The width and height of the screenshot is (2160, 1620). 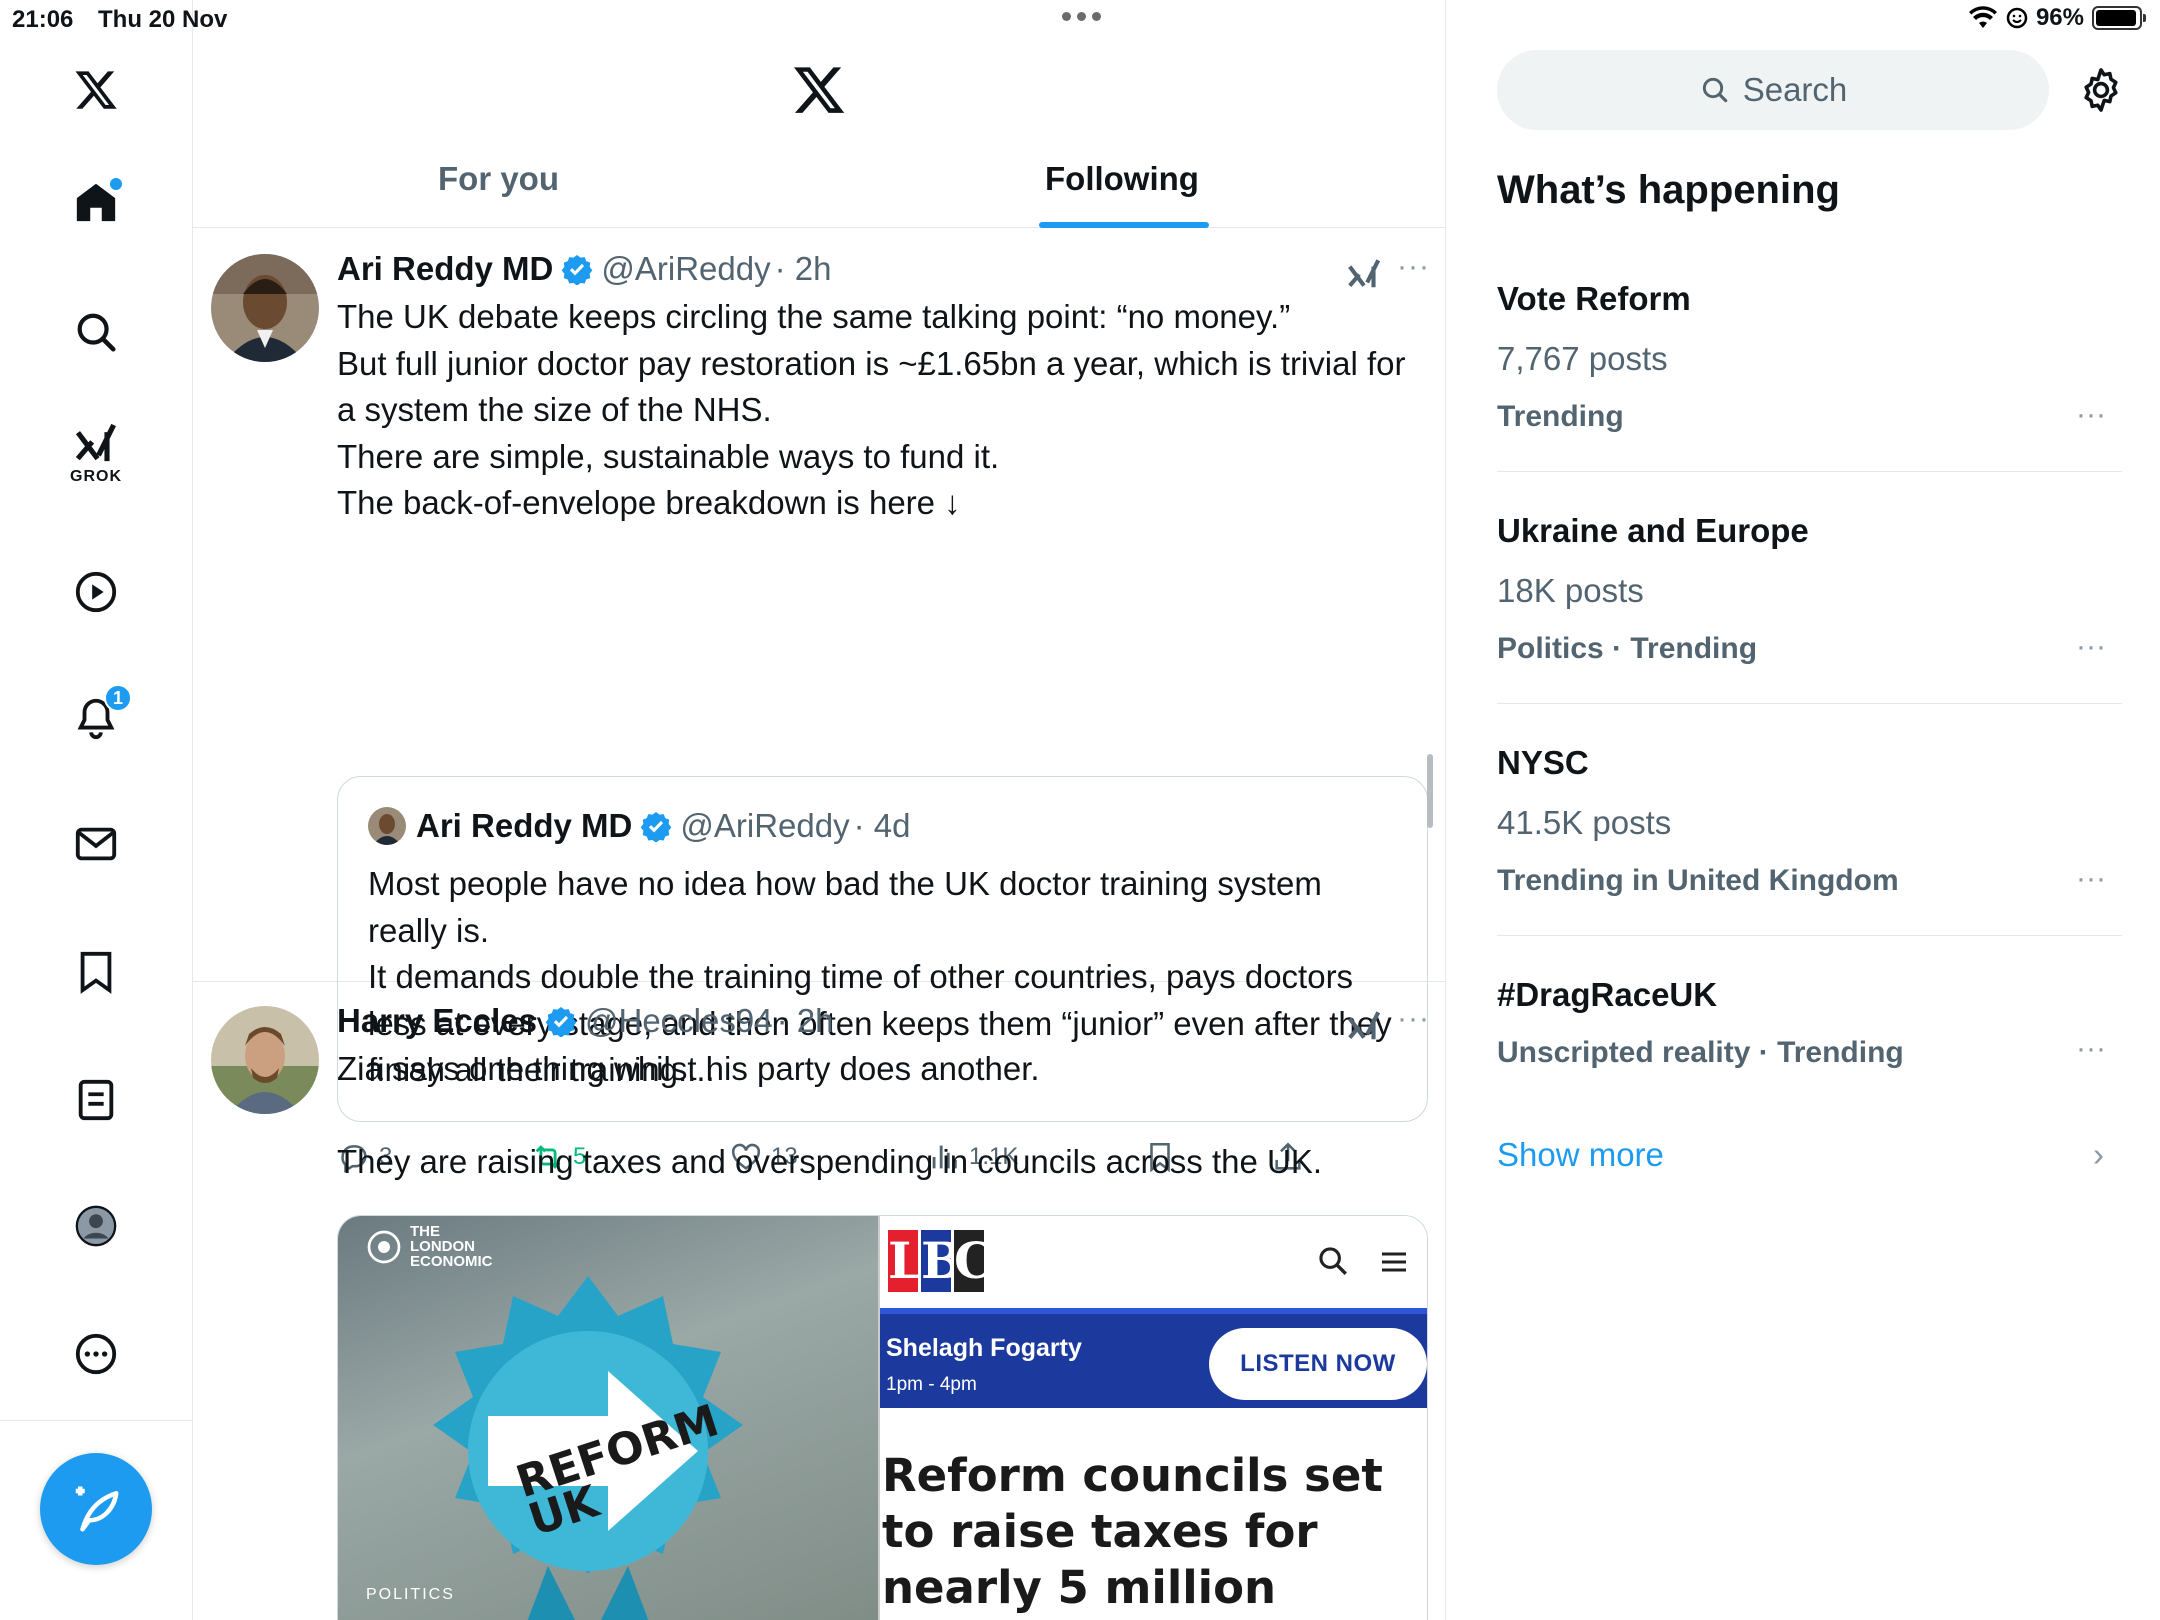 What do you see at coordinates (2098, 1155) in the screenshot?
I see `chevron-right-icon: ›` at bounding box center [2098, 1155].